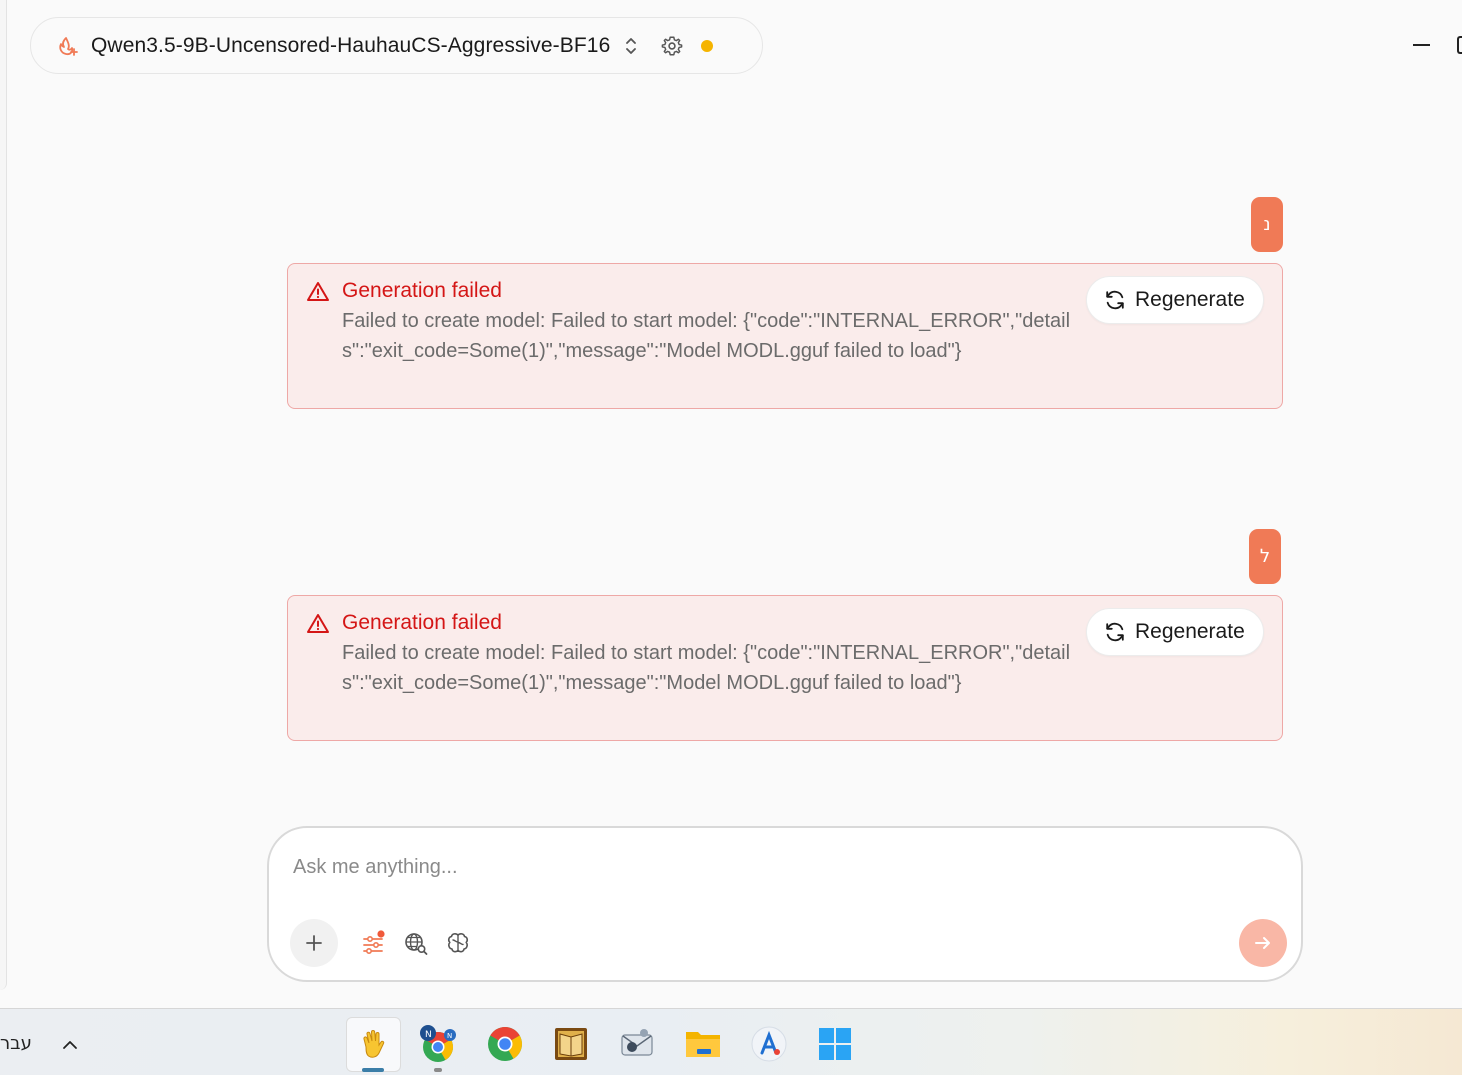  Describe the element at coordinates (1265, 556) in the screenshot. I see `user-avatar: ל` at that location.